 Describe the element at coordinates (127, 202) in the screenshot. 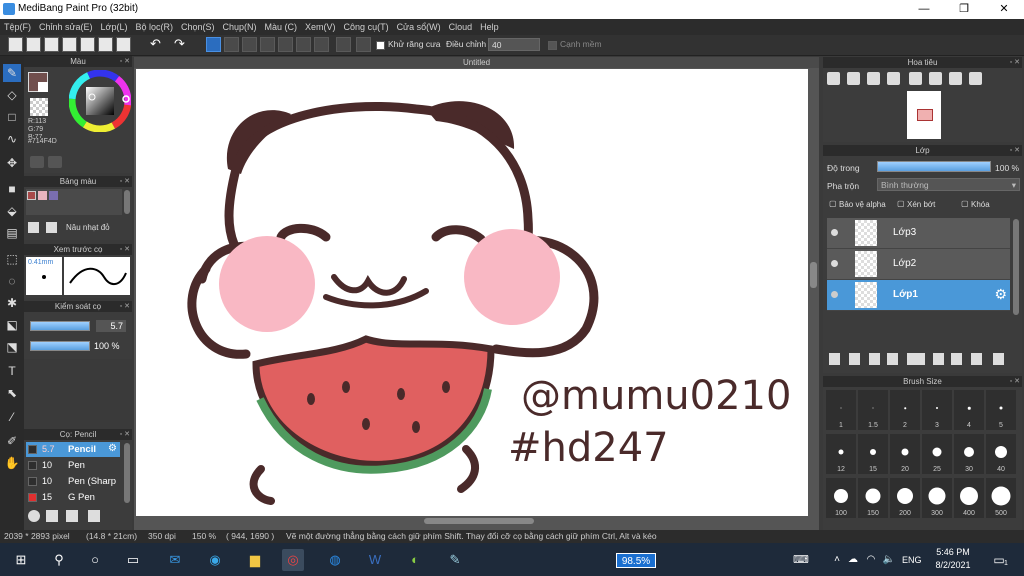

I see `palette-scrollbar` at that location.